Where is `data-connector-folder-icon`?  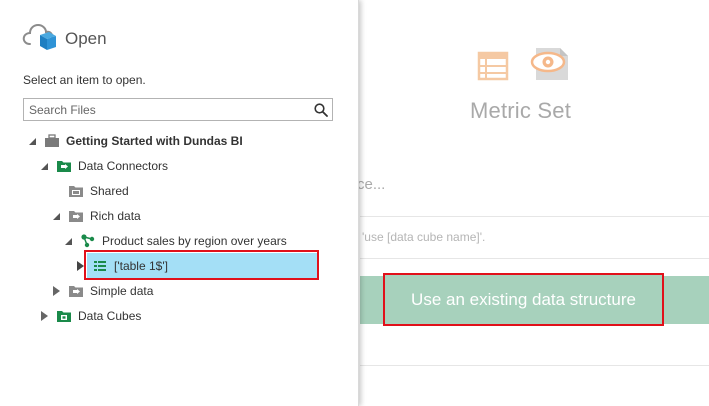
data-connector-folder-icon is located at coordinates (64, 166).